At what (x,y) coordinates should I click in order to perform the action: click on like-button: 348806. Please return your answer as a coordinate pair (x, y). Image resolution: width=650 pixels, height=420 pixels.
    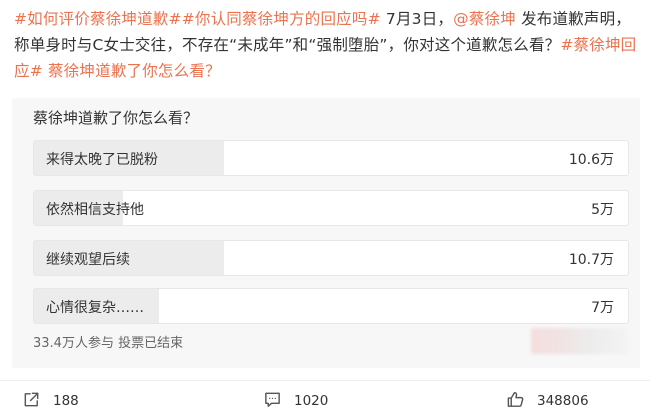
    Looking at the image, I should click on (547, 401).